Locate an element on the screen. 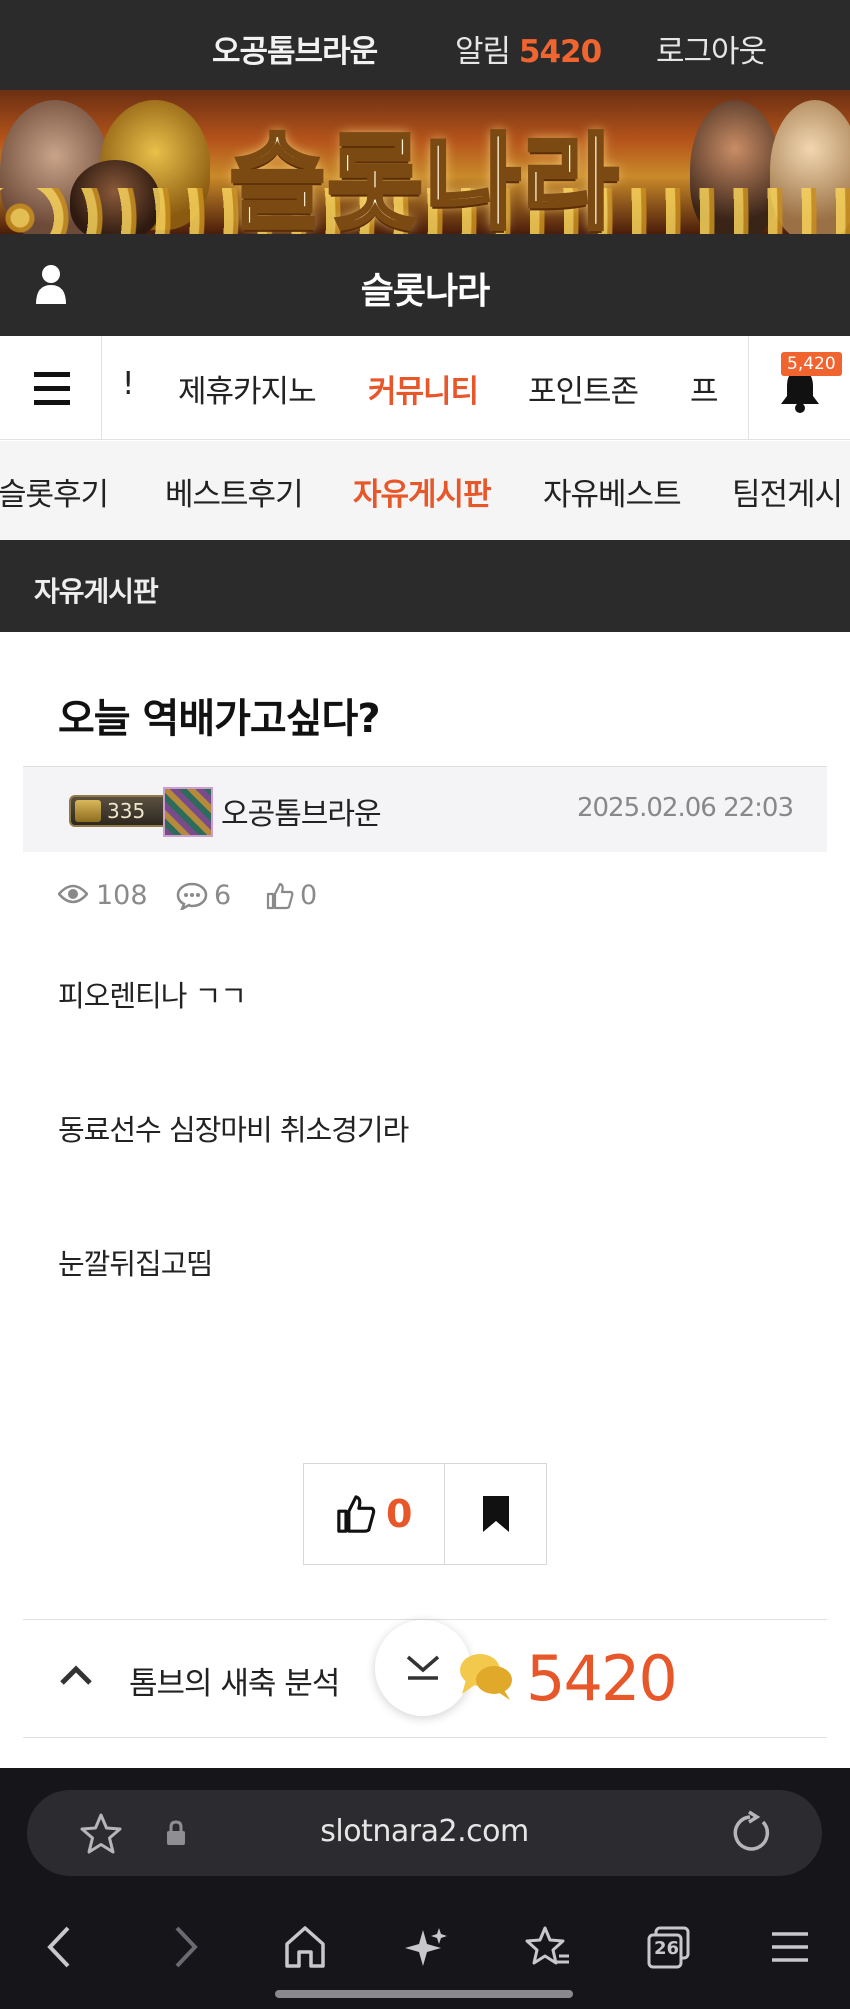 This screenshot has height=2009, width=850. ai-button is located at coordinates (423, 1948).